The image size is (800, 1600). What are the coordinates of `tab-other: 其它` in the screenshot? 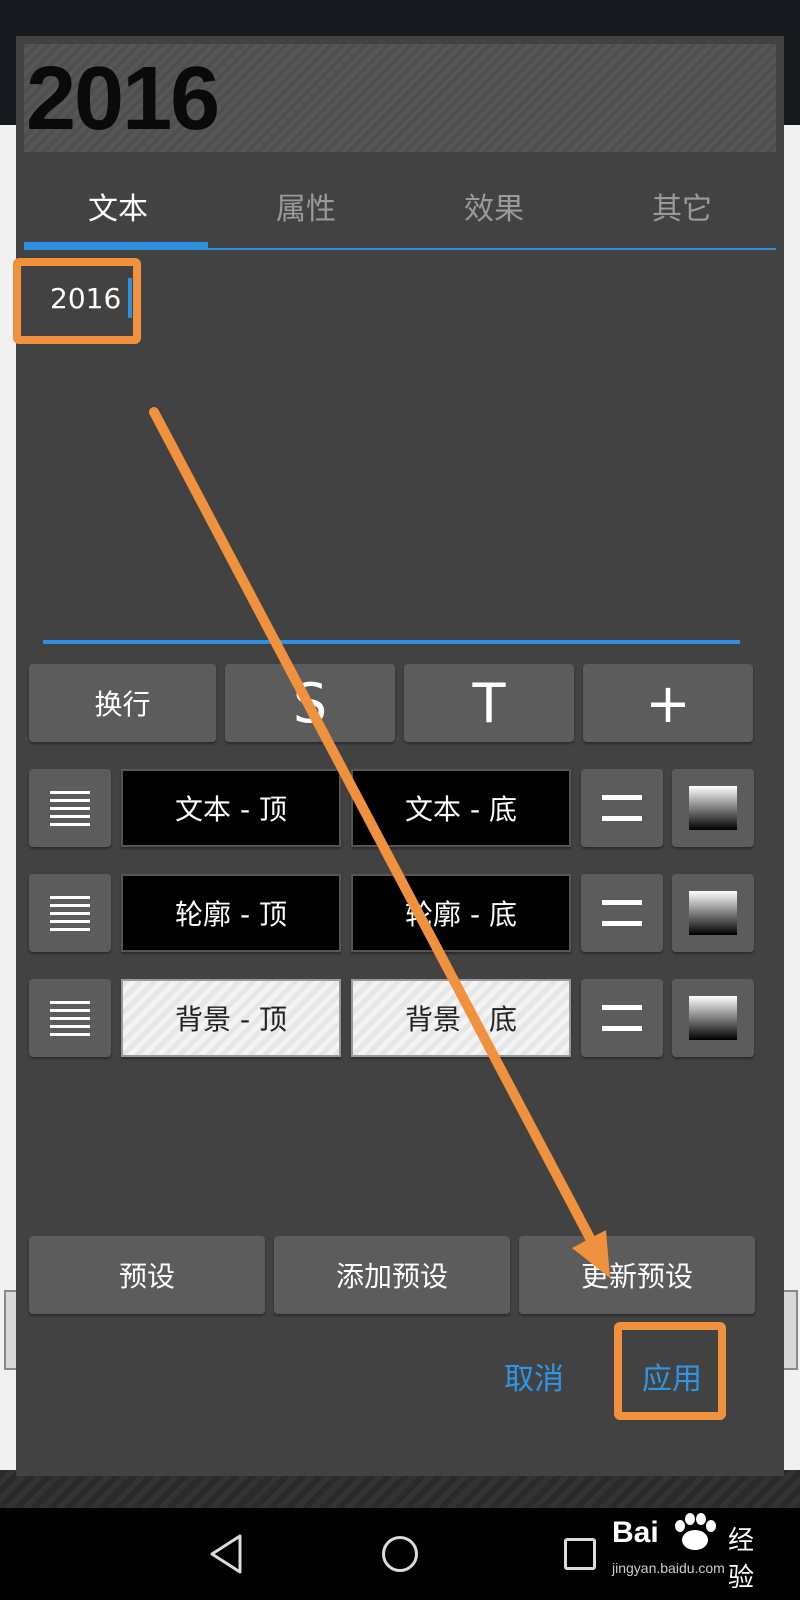 It's located at (682, 206).